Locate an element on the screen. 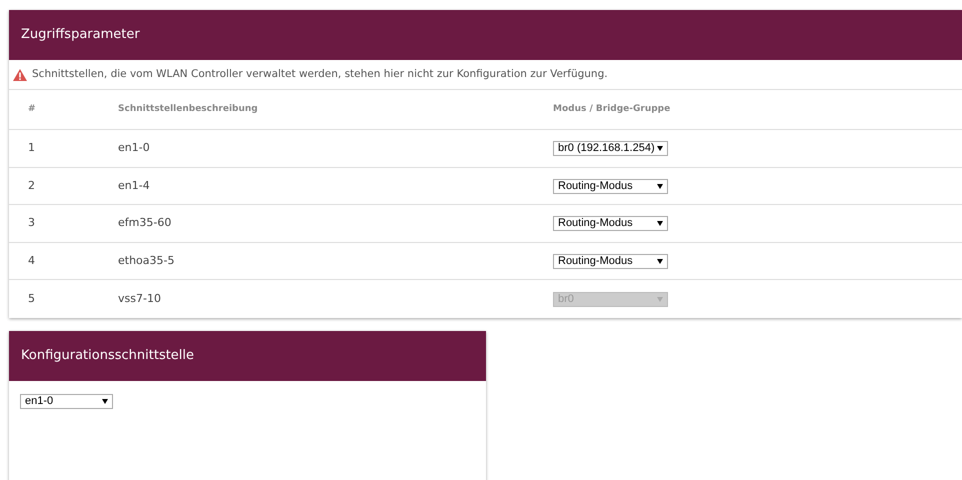 This screenshot has width=962, height=480. table-cell: 4 is located at coordinates (31, 260).